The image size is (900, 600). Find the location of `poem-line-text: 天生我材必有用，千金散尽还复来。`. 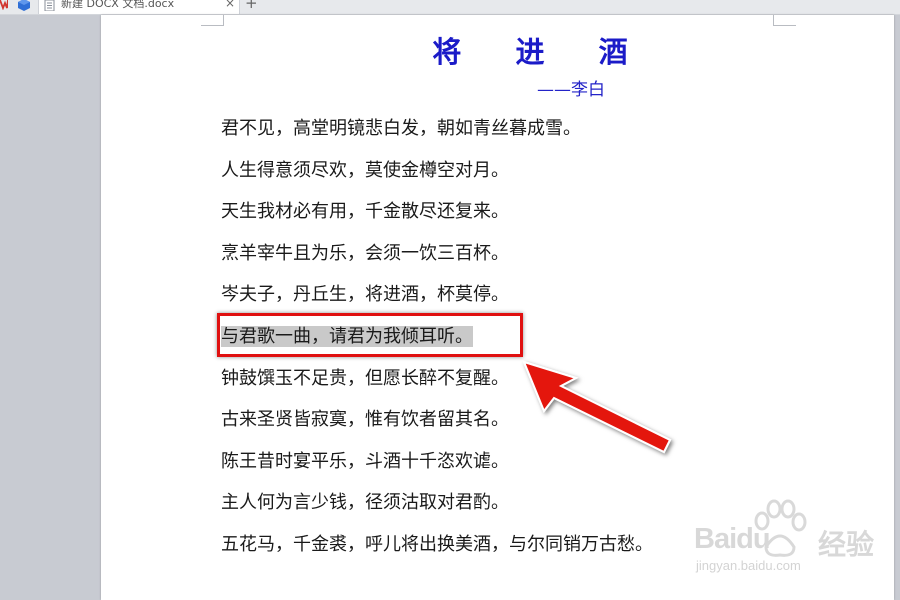

poem-line-text: 天生我材必有用，千金散尽还复来。 is located at coordinates (365, 212).